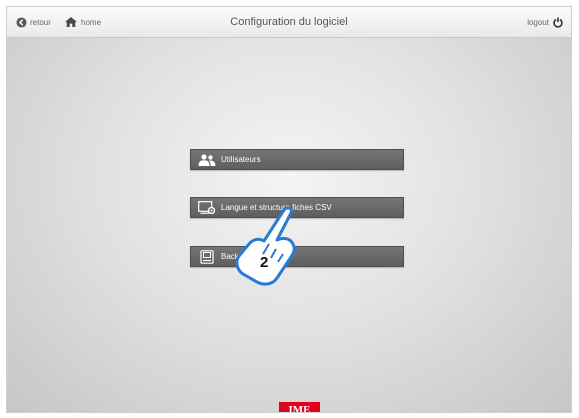  Describe the element at coordinates (299, 407) in the screenshot. I see `ime-logo: IME` at that location.